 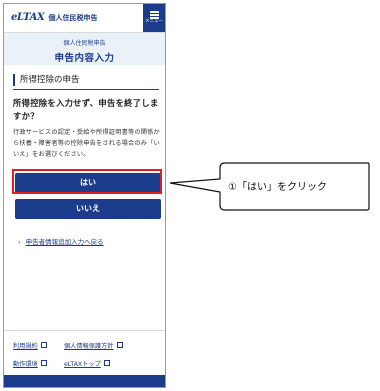 I want to click on section-title: 所得控除の申告, so click(x=46, y=80).